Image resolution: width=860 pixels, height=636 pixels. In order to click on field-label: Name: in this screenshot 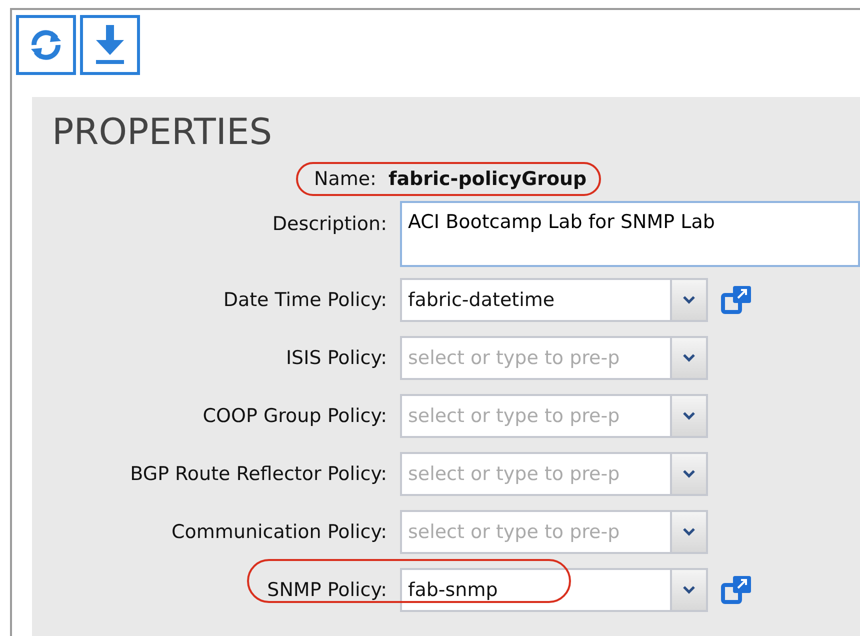, I will do `click(345, 179)`.